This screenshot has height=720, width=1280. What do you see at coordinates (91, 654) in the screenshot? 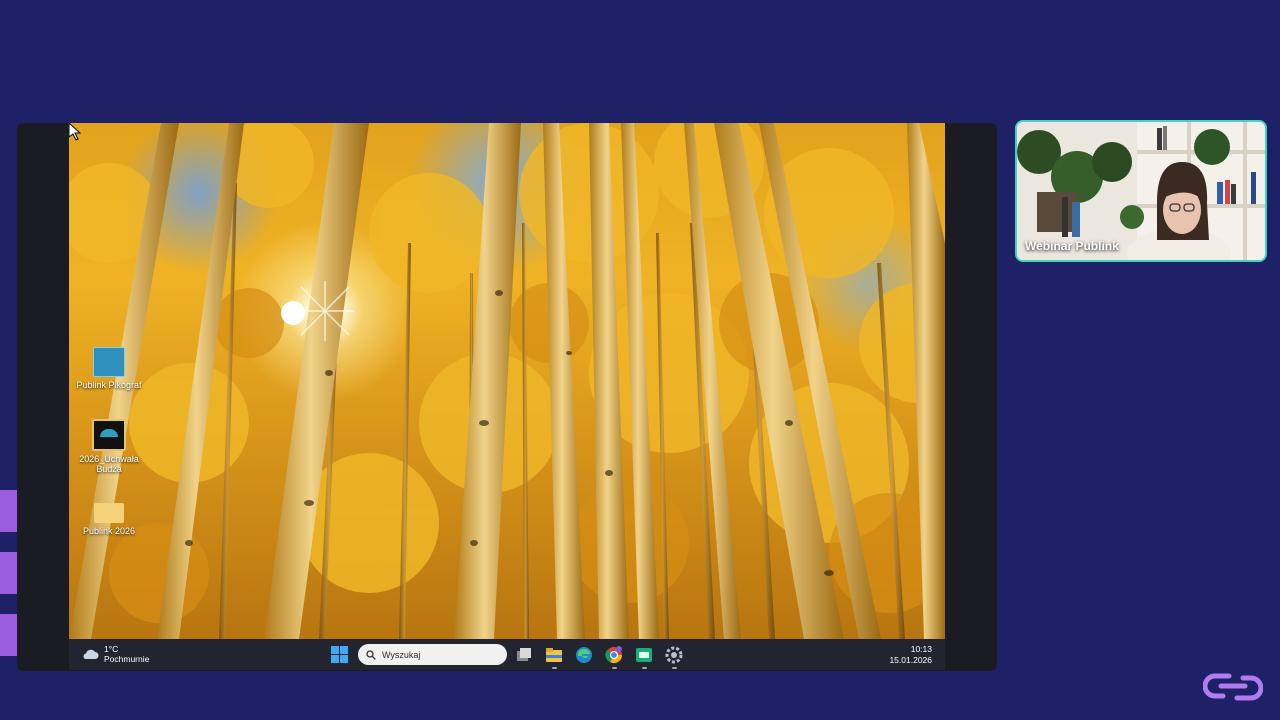
I see `cloud-icon` at bounding box center [91, 654].